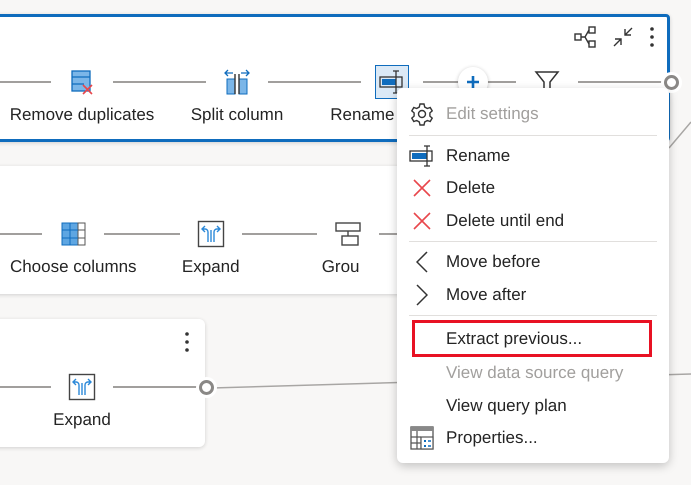 The image size is (691, 485). I want to click on connector-line, so click(679, 135).